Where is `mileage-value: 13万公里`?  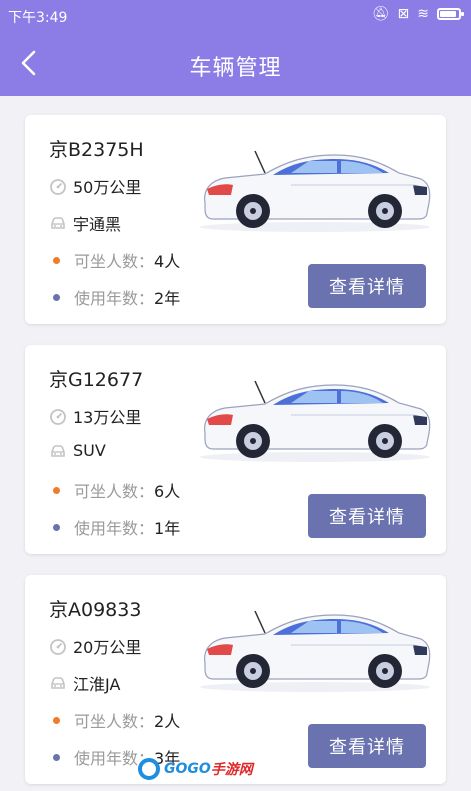 mileage-value: 13万公里 is located at coordinates (107, 417).